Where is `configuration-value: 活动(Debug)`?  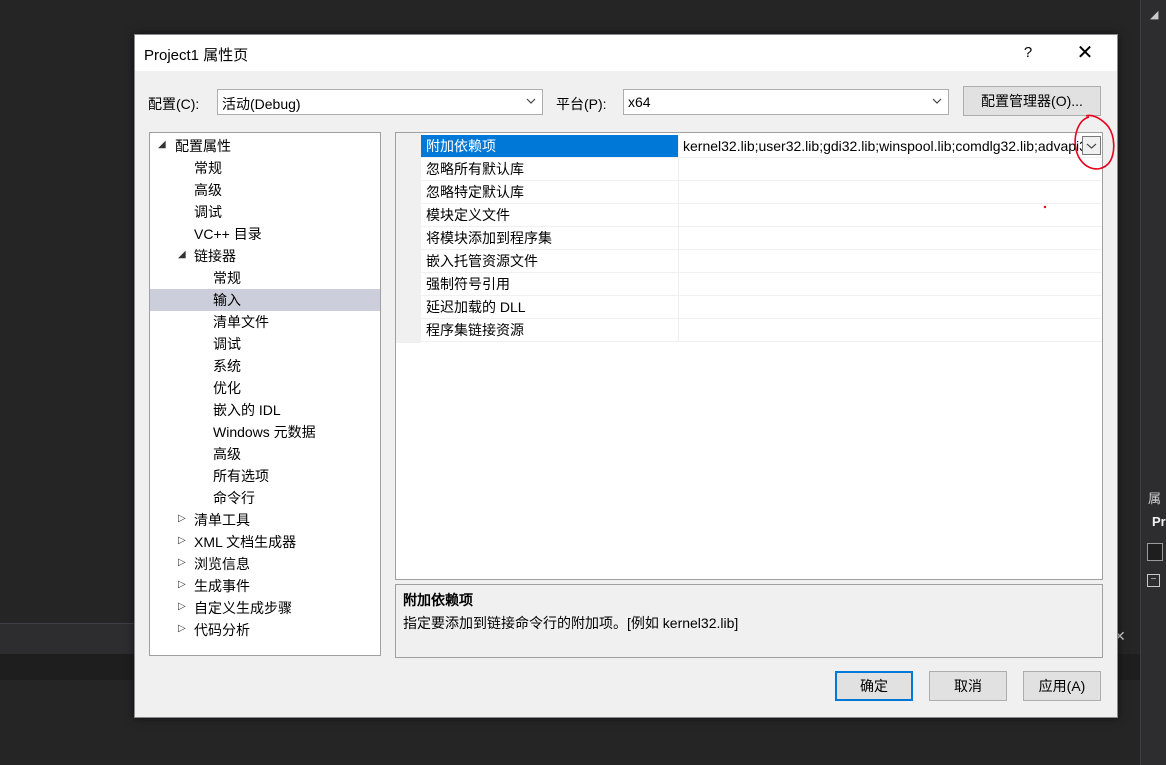
configuration-value: 活动(Debug) is located at coordinates (261, 104).